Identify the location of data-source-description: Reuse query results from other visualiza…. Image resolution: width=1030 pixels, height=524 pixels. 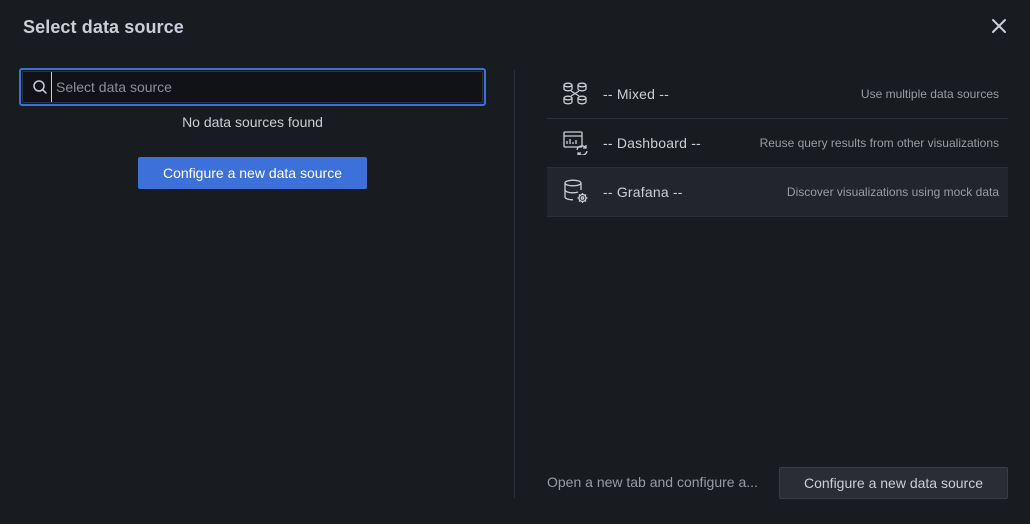
(879, 143).